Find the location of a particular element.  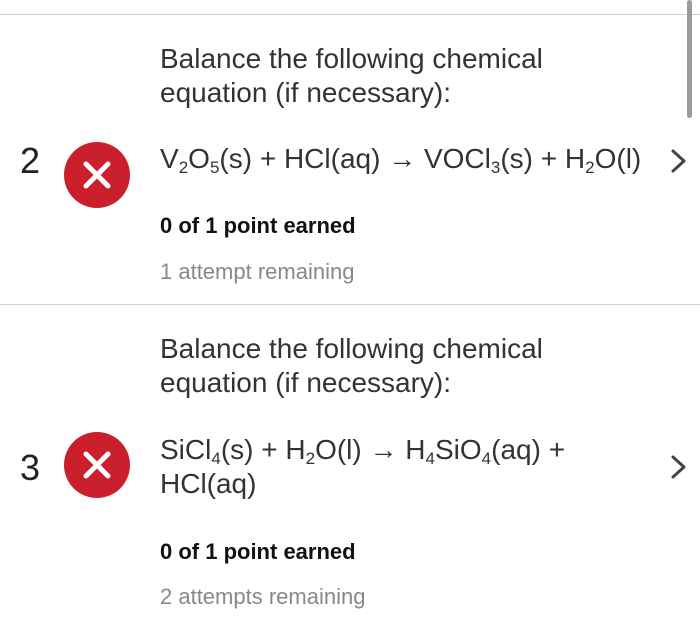

equation-part: (aq) + is located at coordinates (528, 449).